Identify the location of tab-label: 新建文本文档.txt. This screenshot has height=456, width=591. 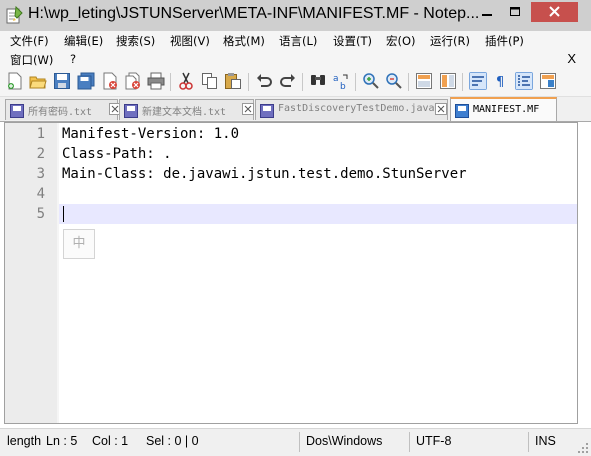
(184, 112).